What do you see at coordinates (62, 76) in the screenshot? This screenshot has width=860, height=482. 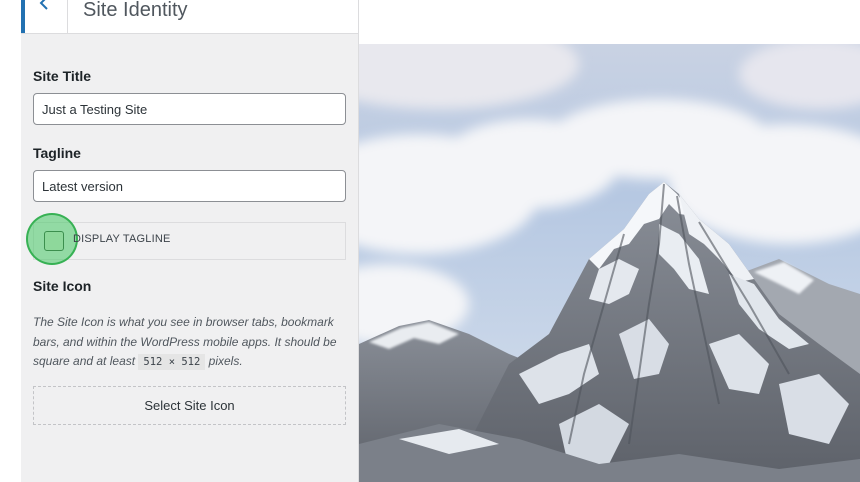 I see `site-title-label: Site Title` at bounding box center [62, 76].